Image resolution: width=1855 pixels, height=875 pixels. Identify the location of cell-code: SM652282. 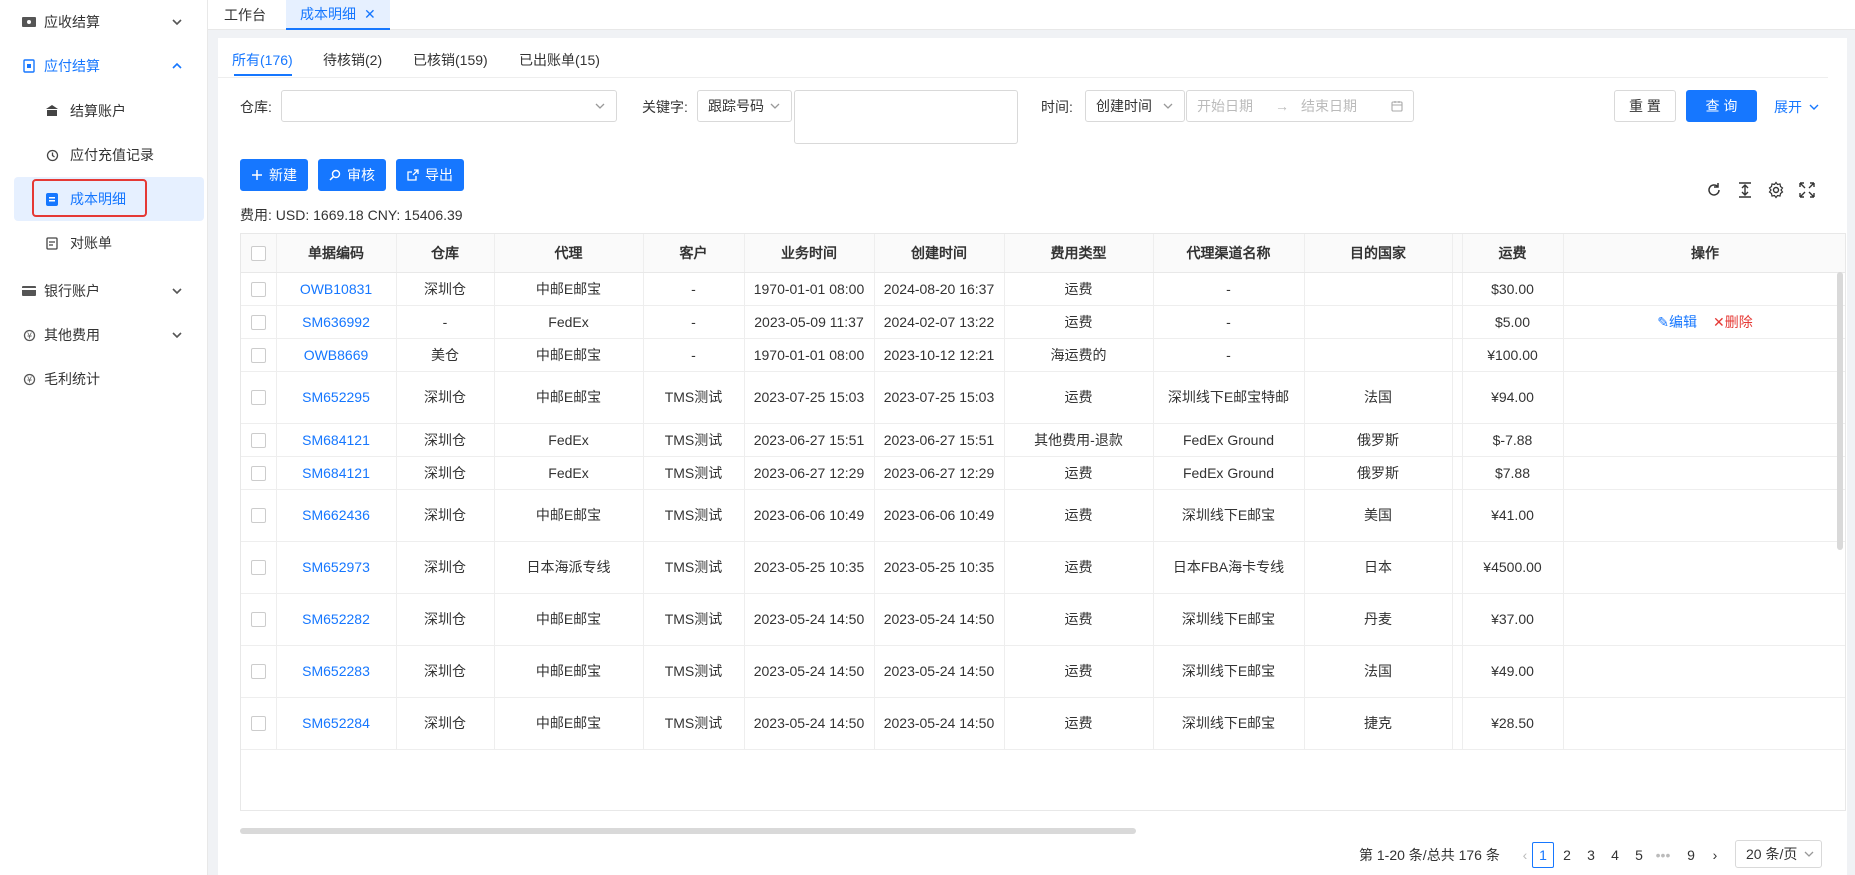
(336, 619).